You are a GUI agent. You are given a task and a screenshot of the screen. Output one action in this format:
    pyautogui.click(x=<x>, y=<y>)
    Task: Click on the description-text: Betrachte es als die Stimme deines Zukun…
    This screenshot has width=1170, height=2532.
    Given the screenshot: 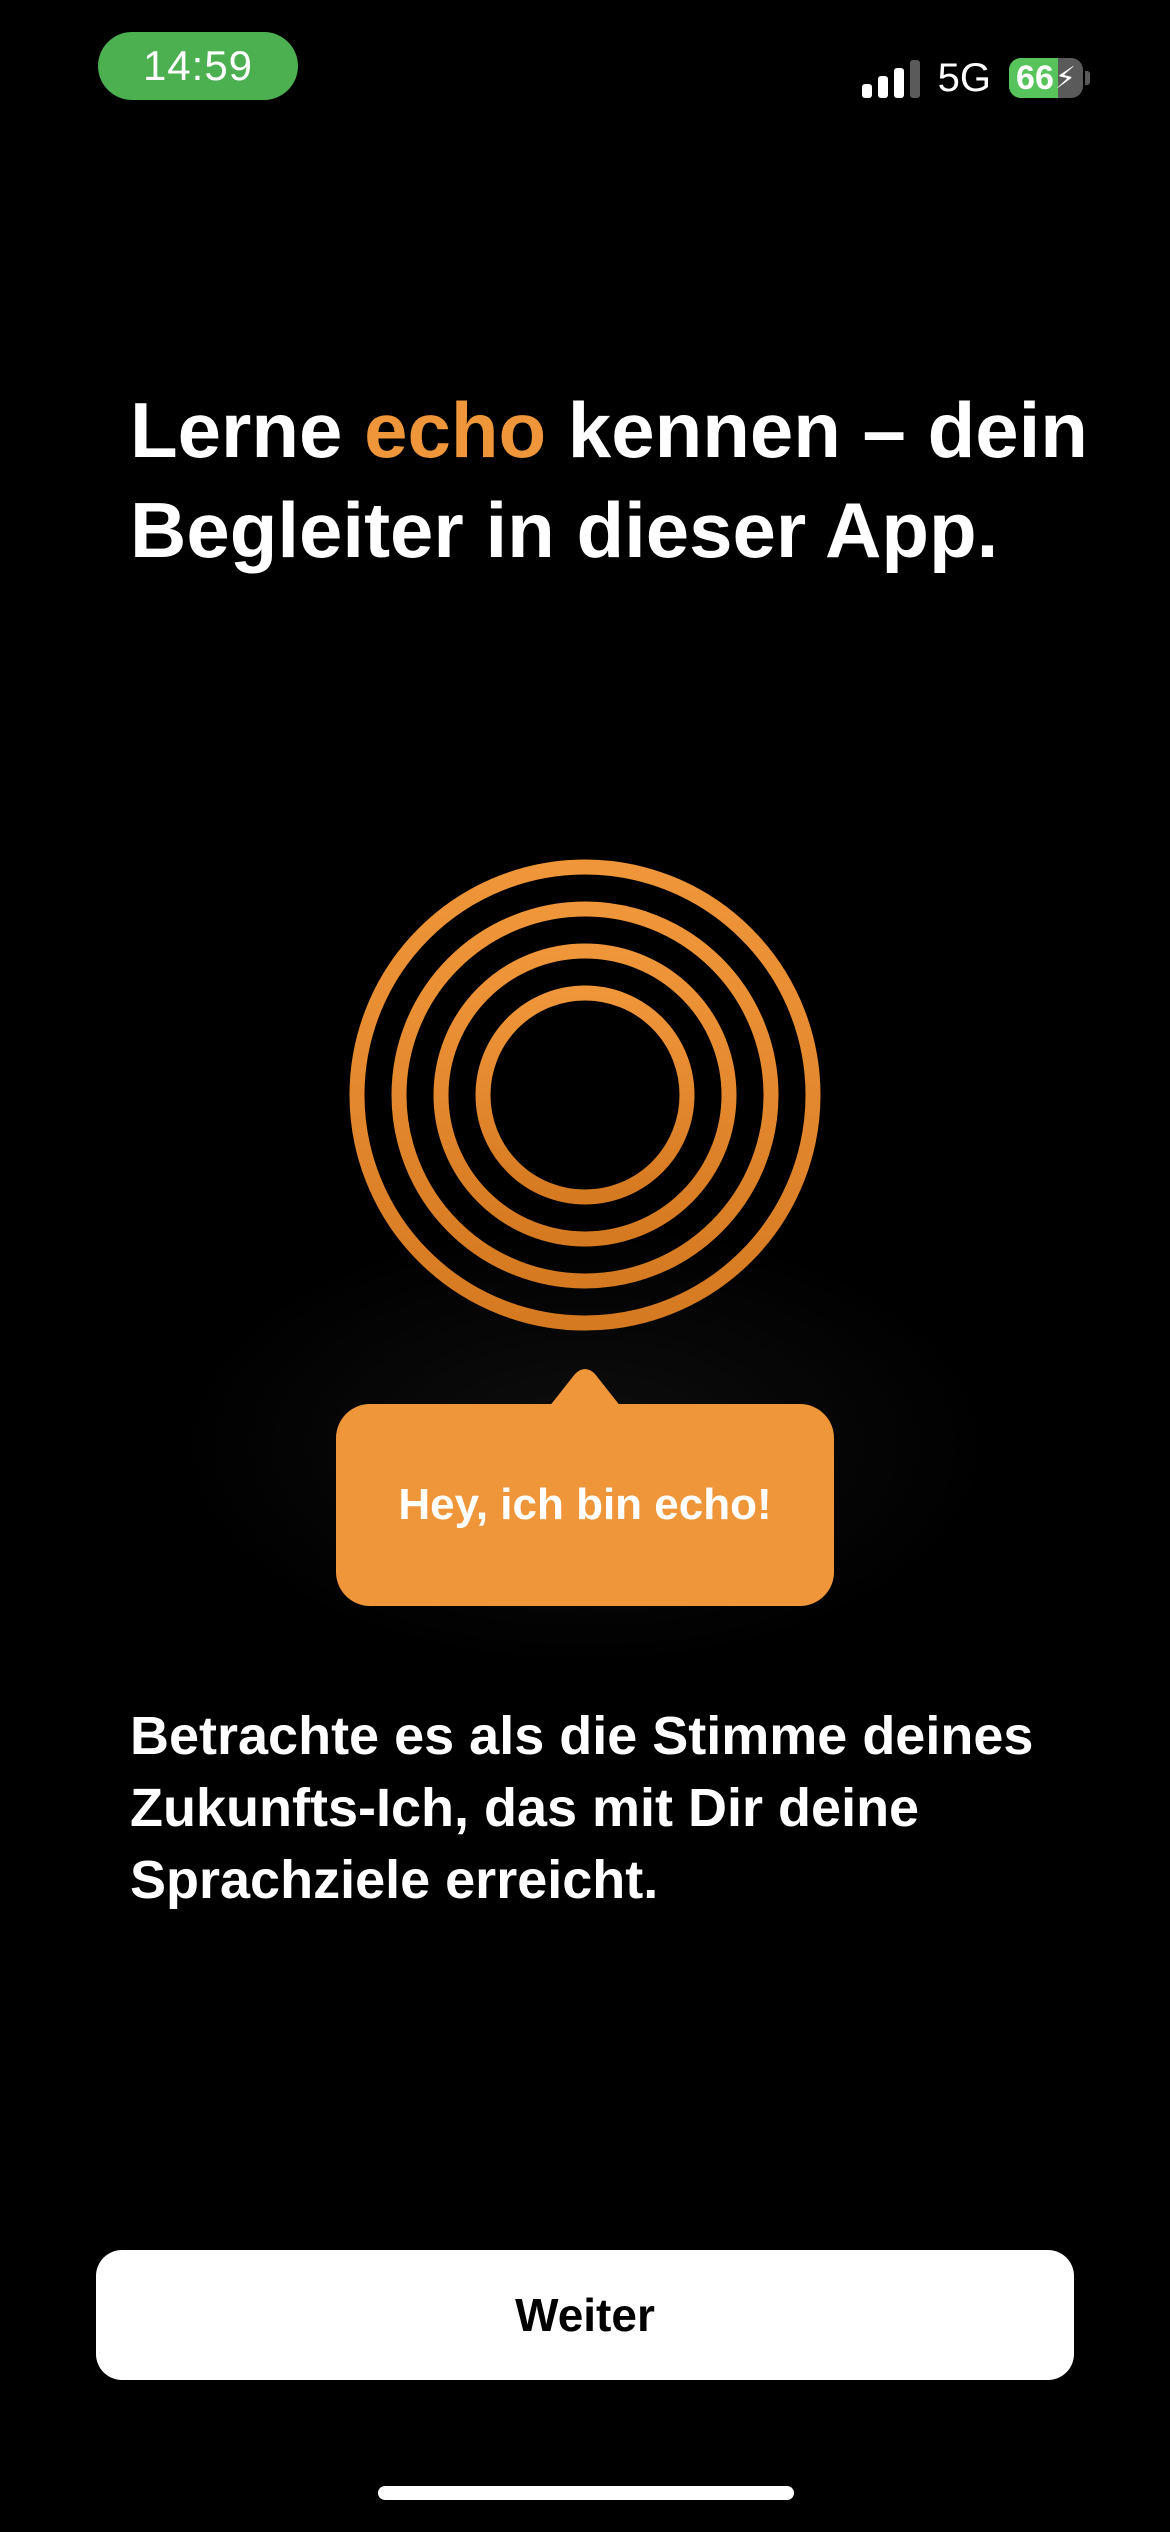 What is the action you would take?
    pyautogui.click(x=582, y=1808)
    